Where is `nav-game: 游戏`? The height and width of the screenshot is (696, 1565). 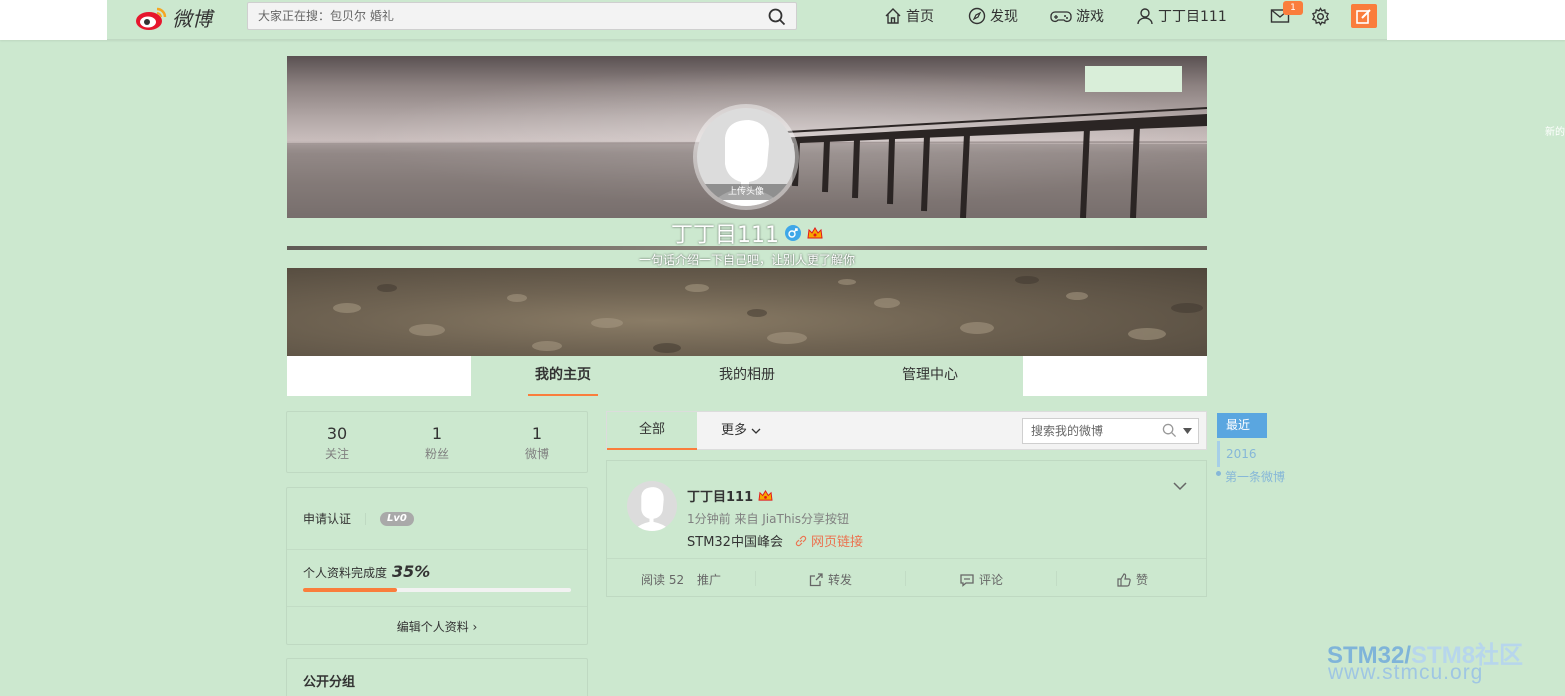
nav-game: 游戏 is located at coordinates (1077, 16).